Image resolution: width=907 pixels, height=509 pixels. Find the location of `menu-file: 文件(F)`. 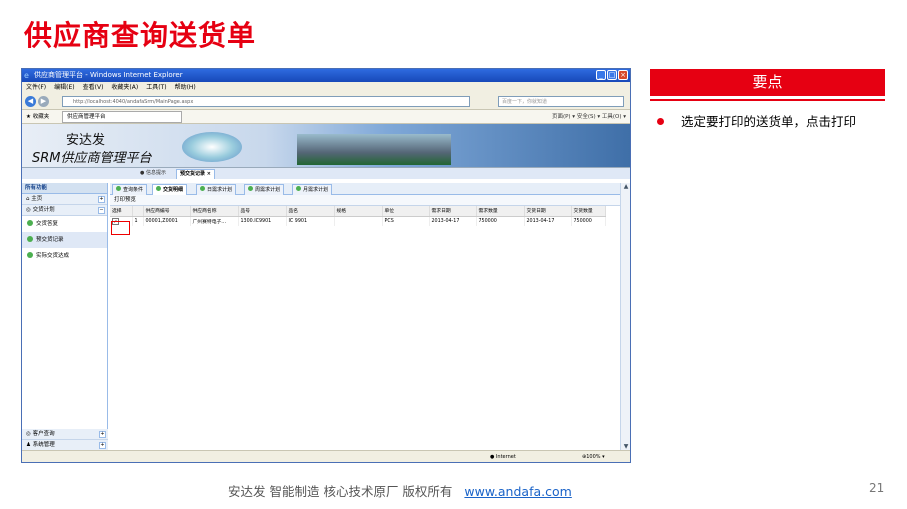

menu-file: 文件(F) is located at coordinates (36, 88).